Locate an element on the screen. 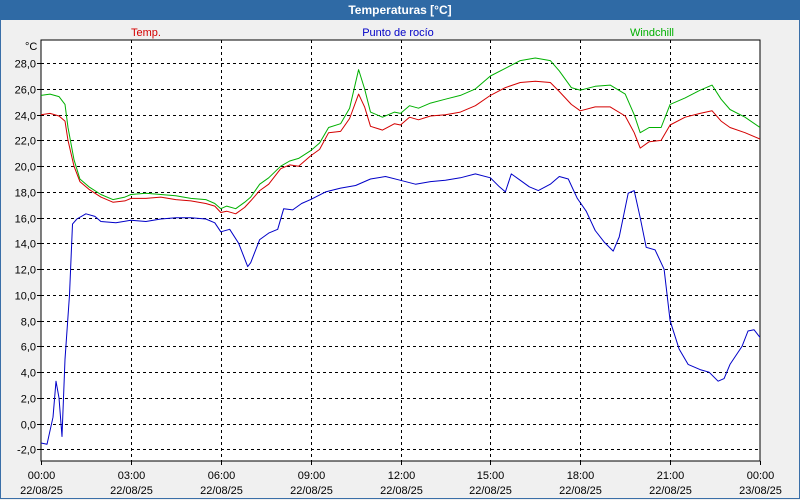 The width and height of the screenshot is (800, 500). y-tick-label: 2,0 is located at coordinates (28, 400).